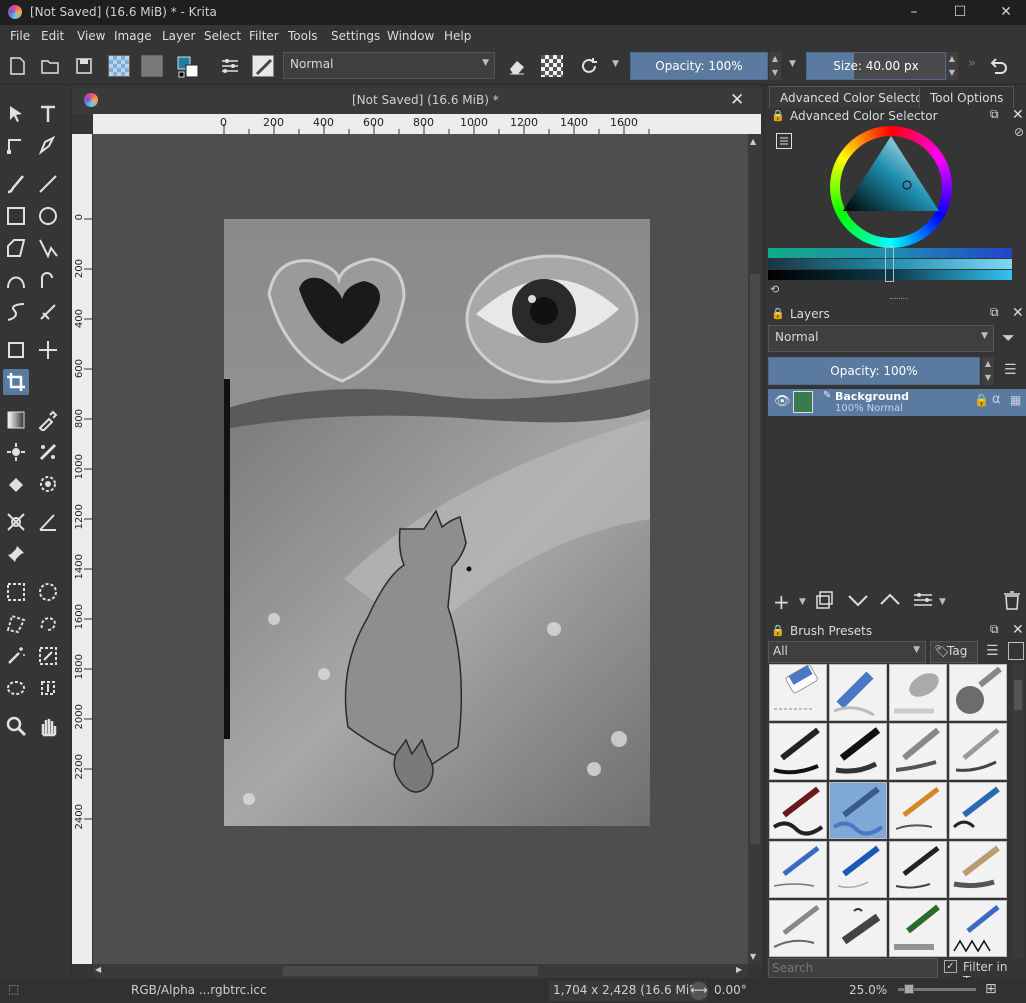 Image resolution: width=1026 pixels, height=1003 pixels. What do you see at coordinates (133, 36) in the screenshot?
I see `menu-image: Image` at bounding box center [133, 36].